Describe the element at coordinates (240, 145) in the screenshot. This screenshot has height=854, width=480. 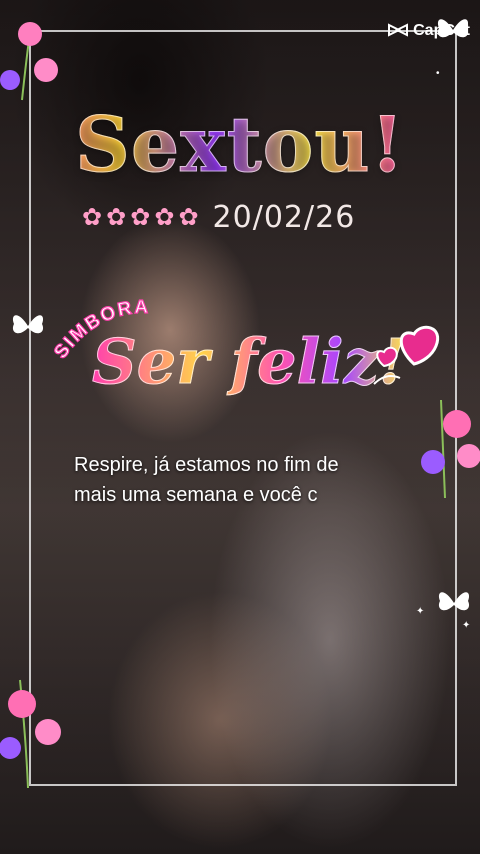
I see `sextou-title: Sextou!` at that location.